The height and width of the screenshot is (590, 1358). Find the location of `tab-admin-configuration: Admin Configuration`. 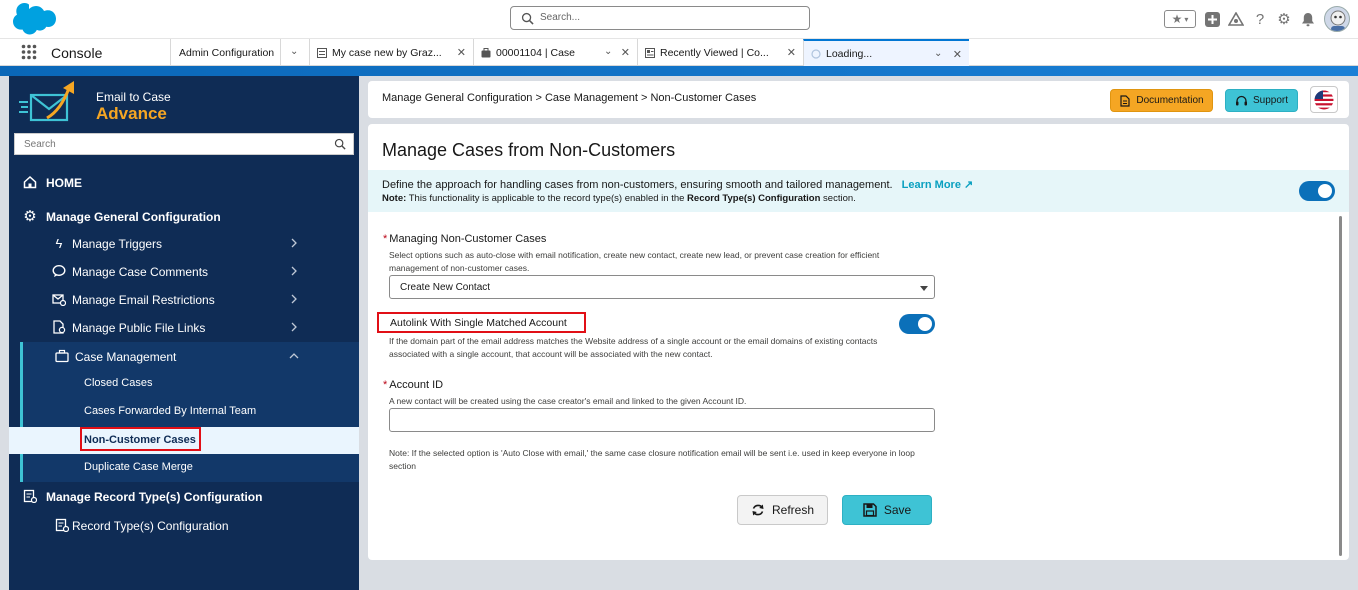

tab-admin-configuration: Admin Configuration is located at coordinates (225, 52).